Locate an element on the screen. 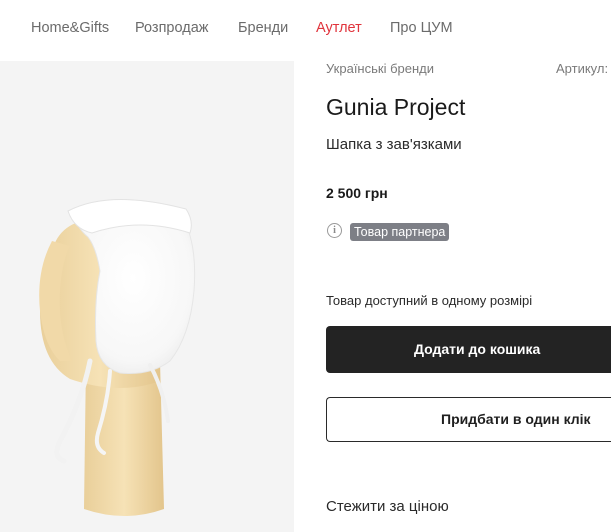 This screenshot has width=611, height=532. product-category: Українські бренди is located at coordinates (380, 68).